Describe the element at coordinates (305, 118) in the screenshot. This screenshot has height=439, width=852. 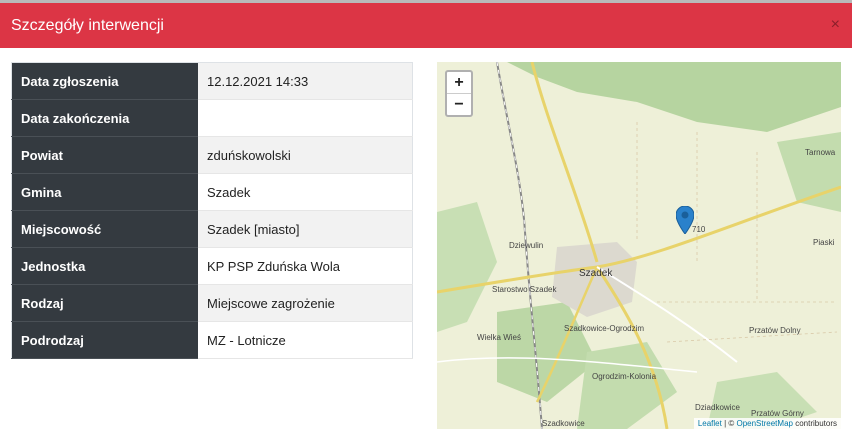
I see `detail-value` at that location.